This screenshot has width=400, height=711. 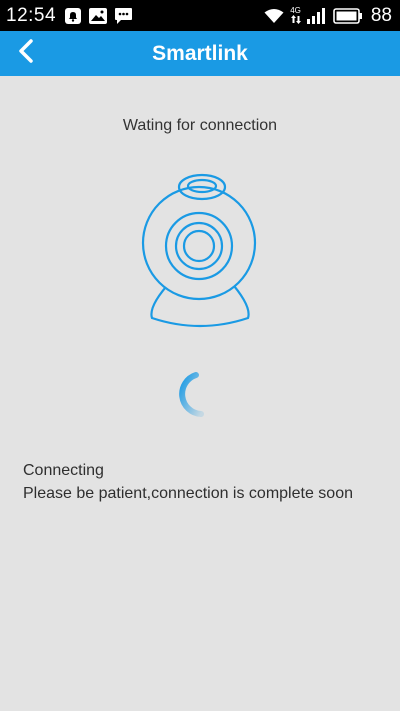 I want to click on wifi-icon, so click(x=274, y=16).